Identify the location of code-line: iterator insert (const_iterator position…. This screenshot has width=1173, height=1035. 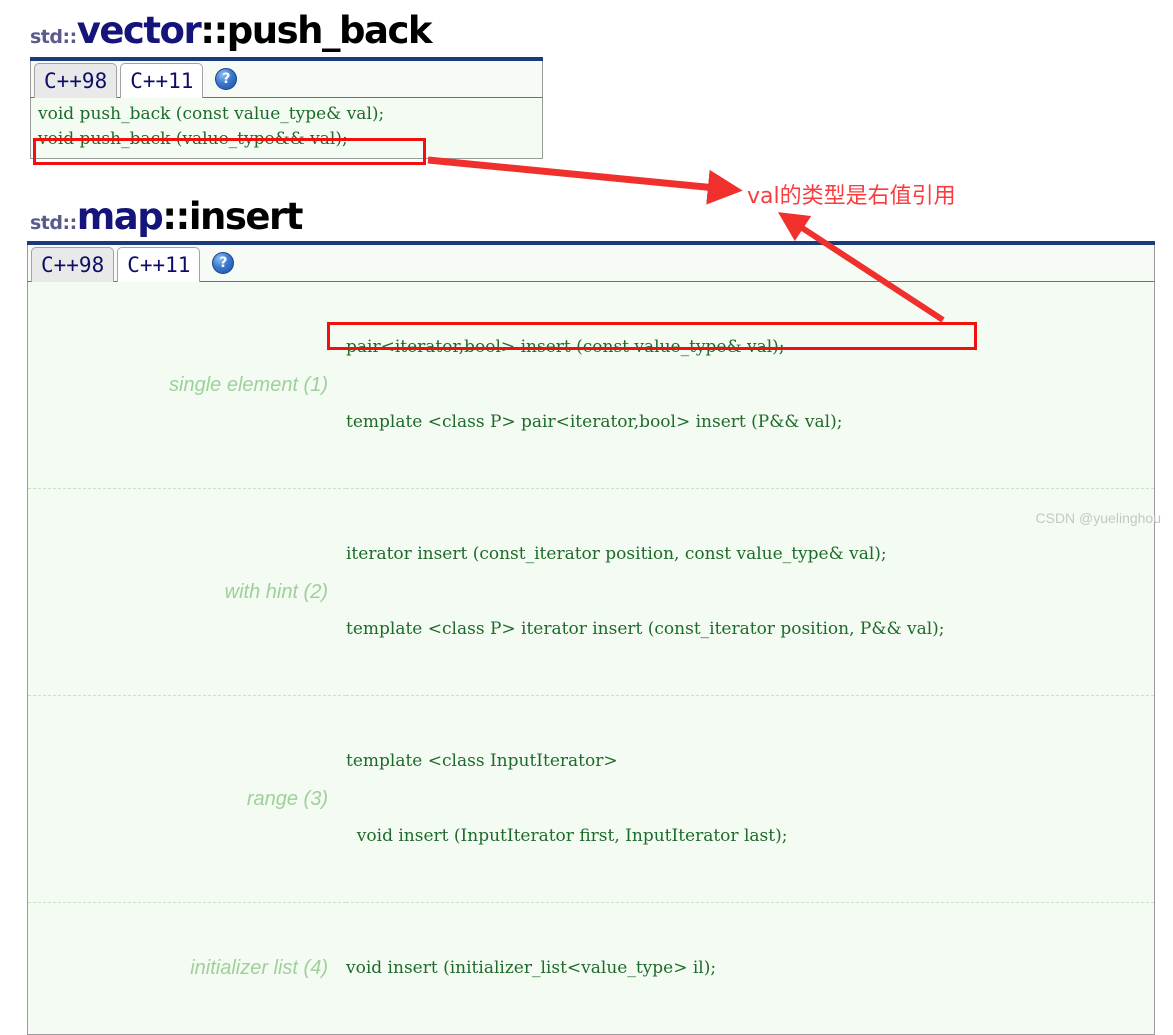
(616, 554).